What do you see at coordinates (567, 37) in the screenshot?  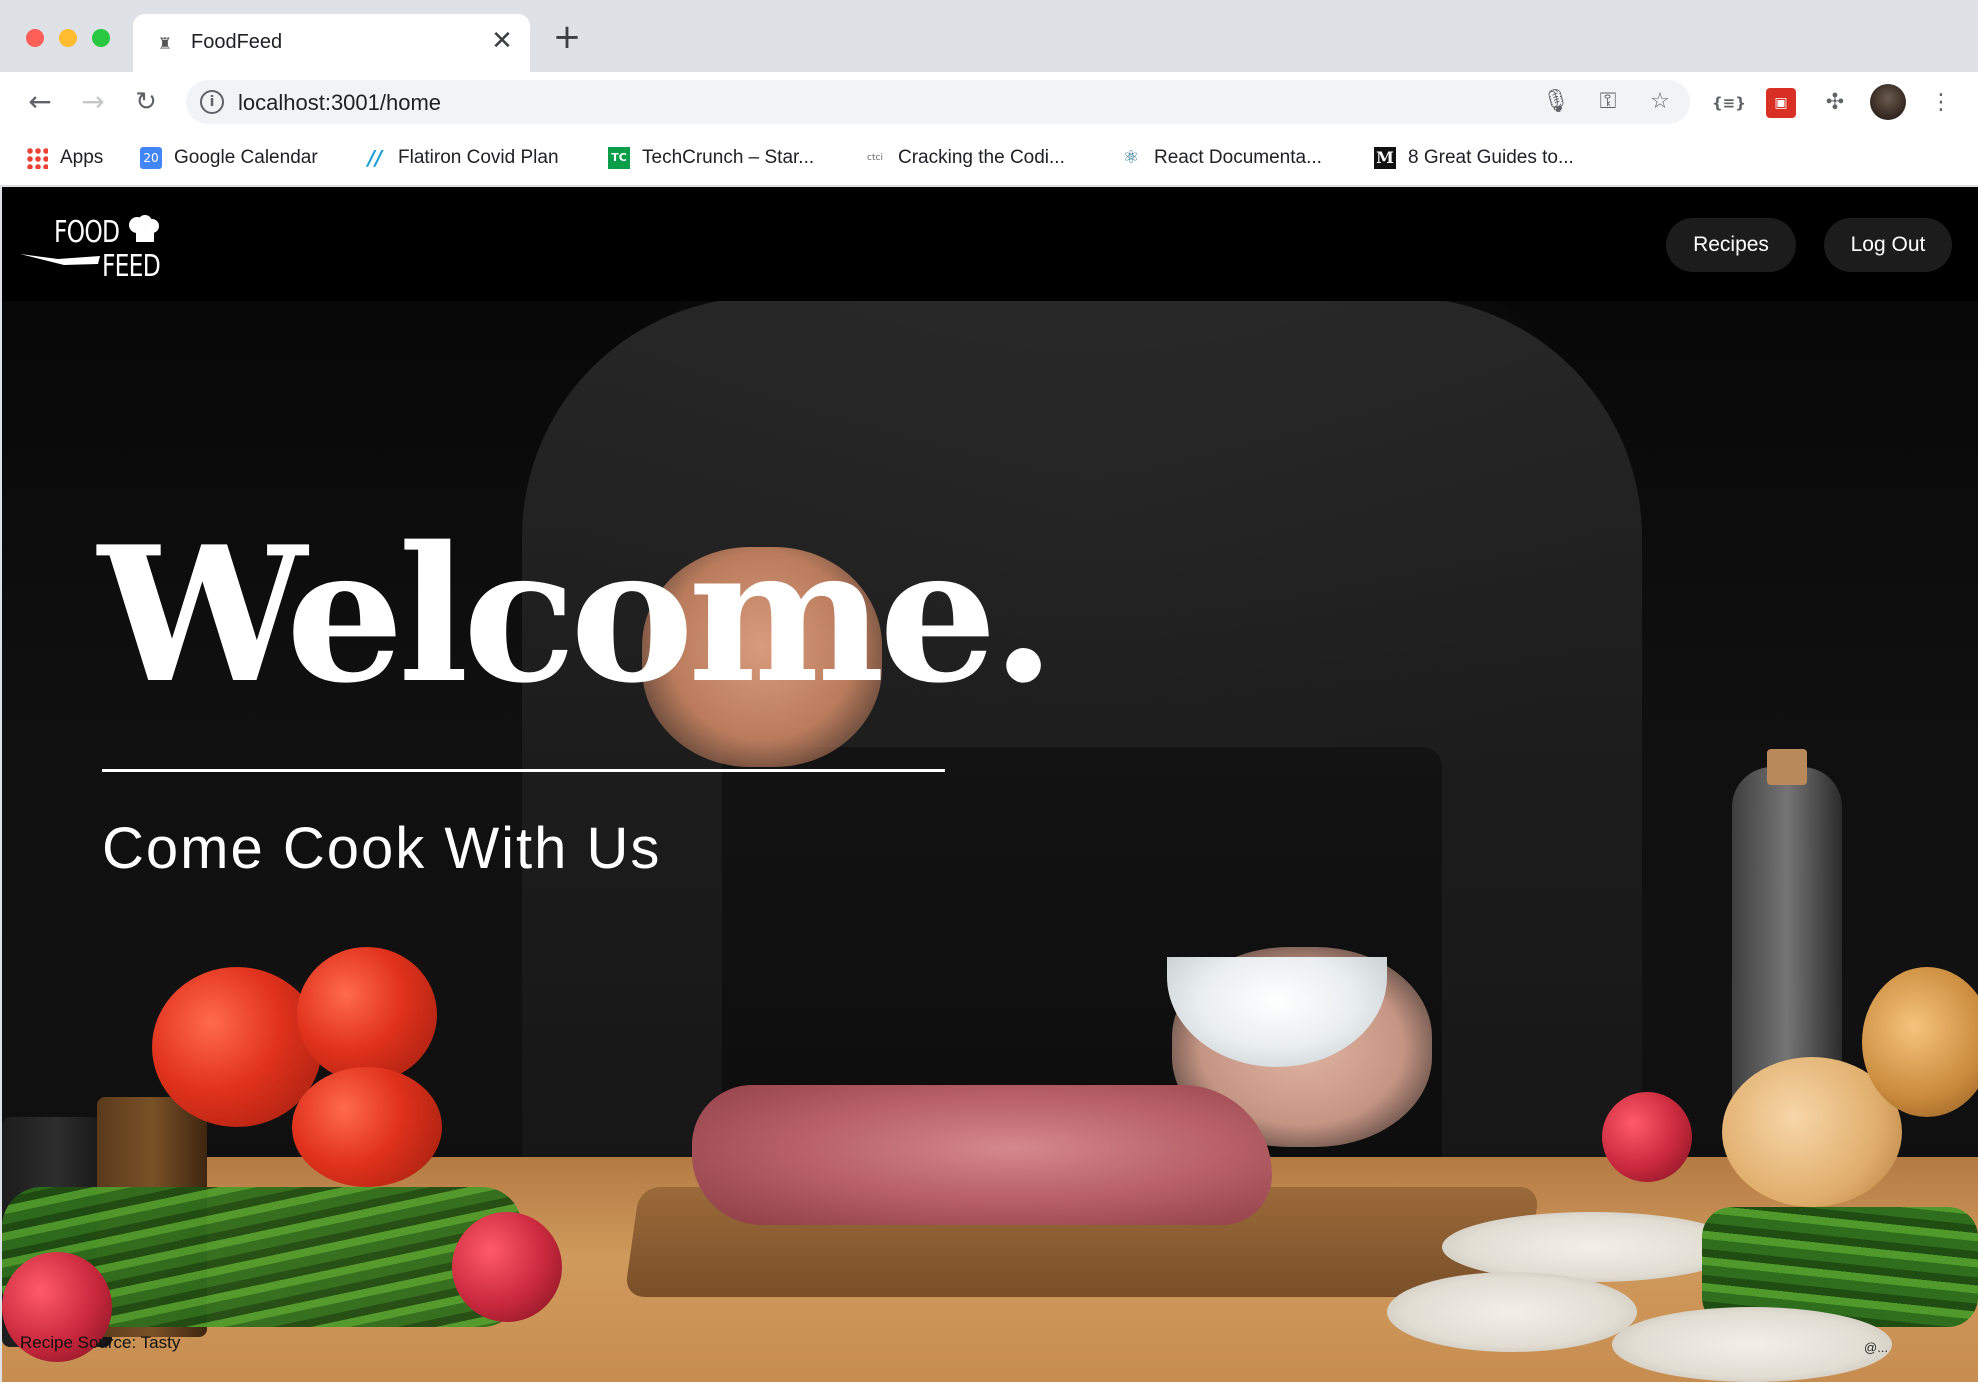 I see `new-tab-button: +` at bounding box center [567, 37].